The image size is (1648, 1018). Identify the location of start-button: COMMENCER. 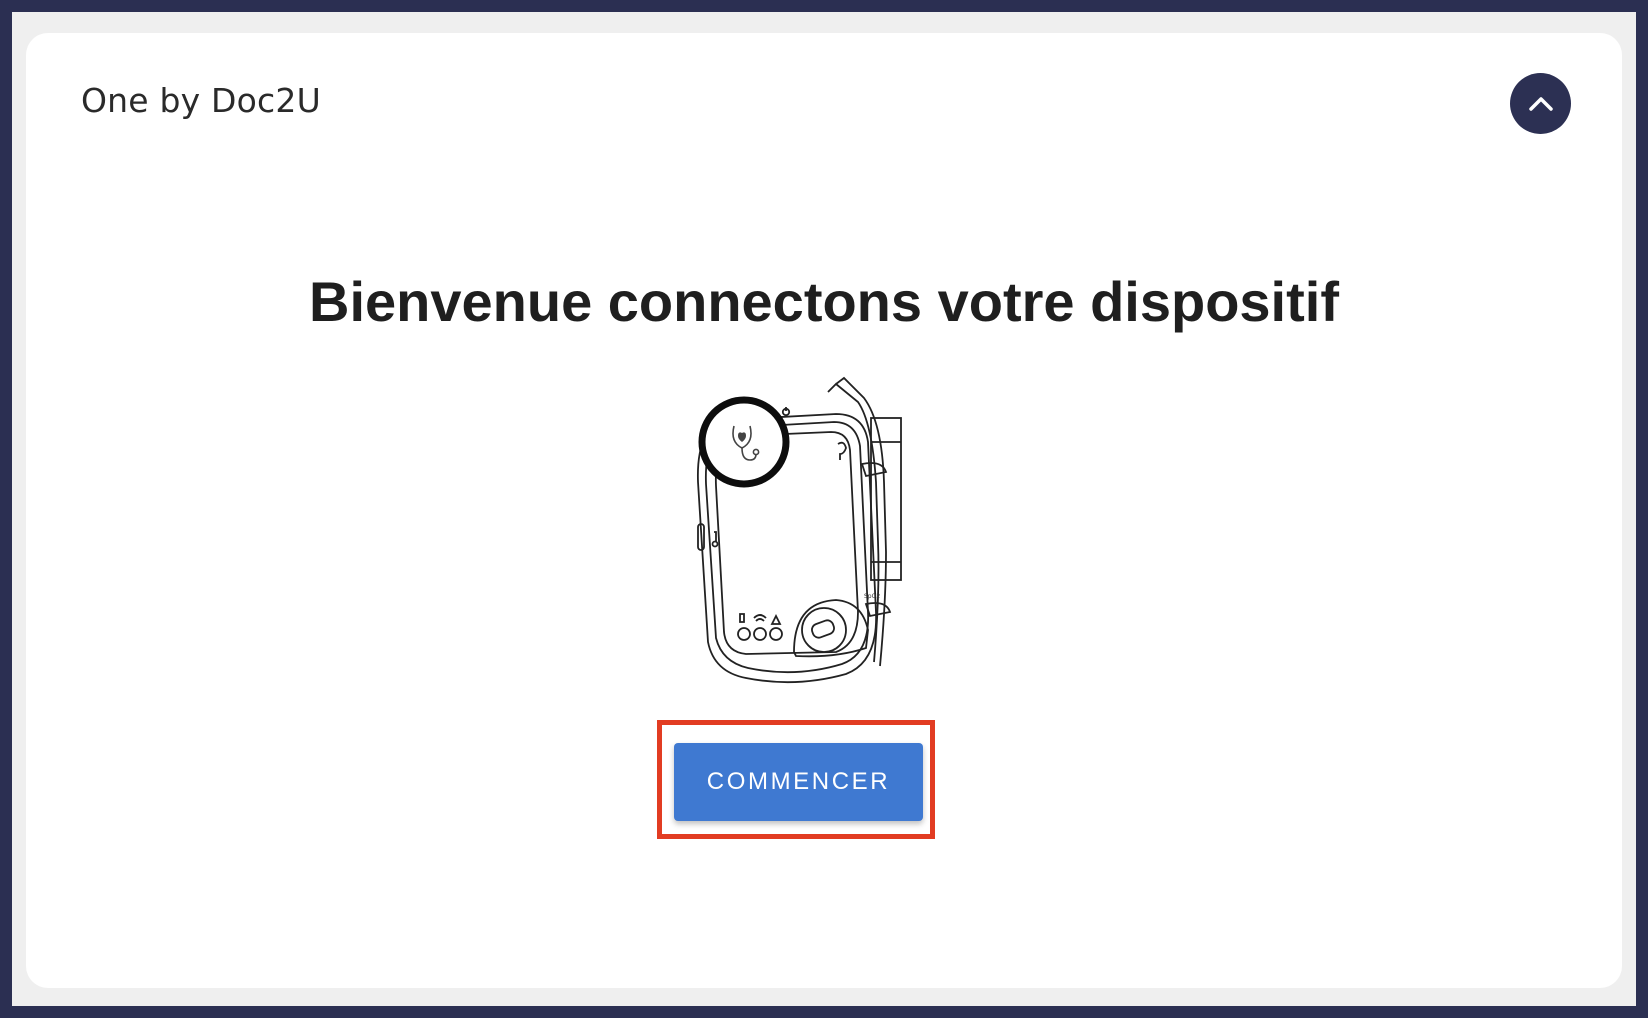
(798, 782).